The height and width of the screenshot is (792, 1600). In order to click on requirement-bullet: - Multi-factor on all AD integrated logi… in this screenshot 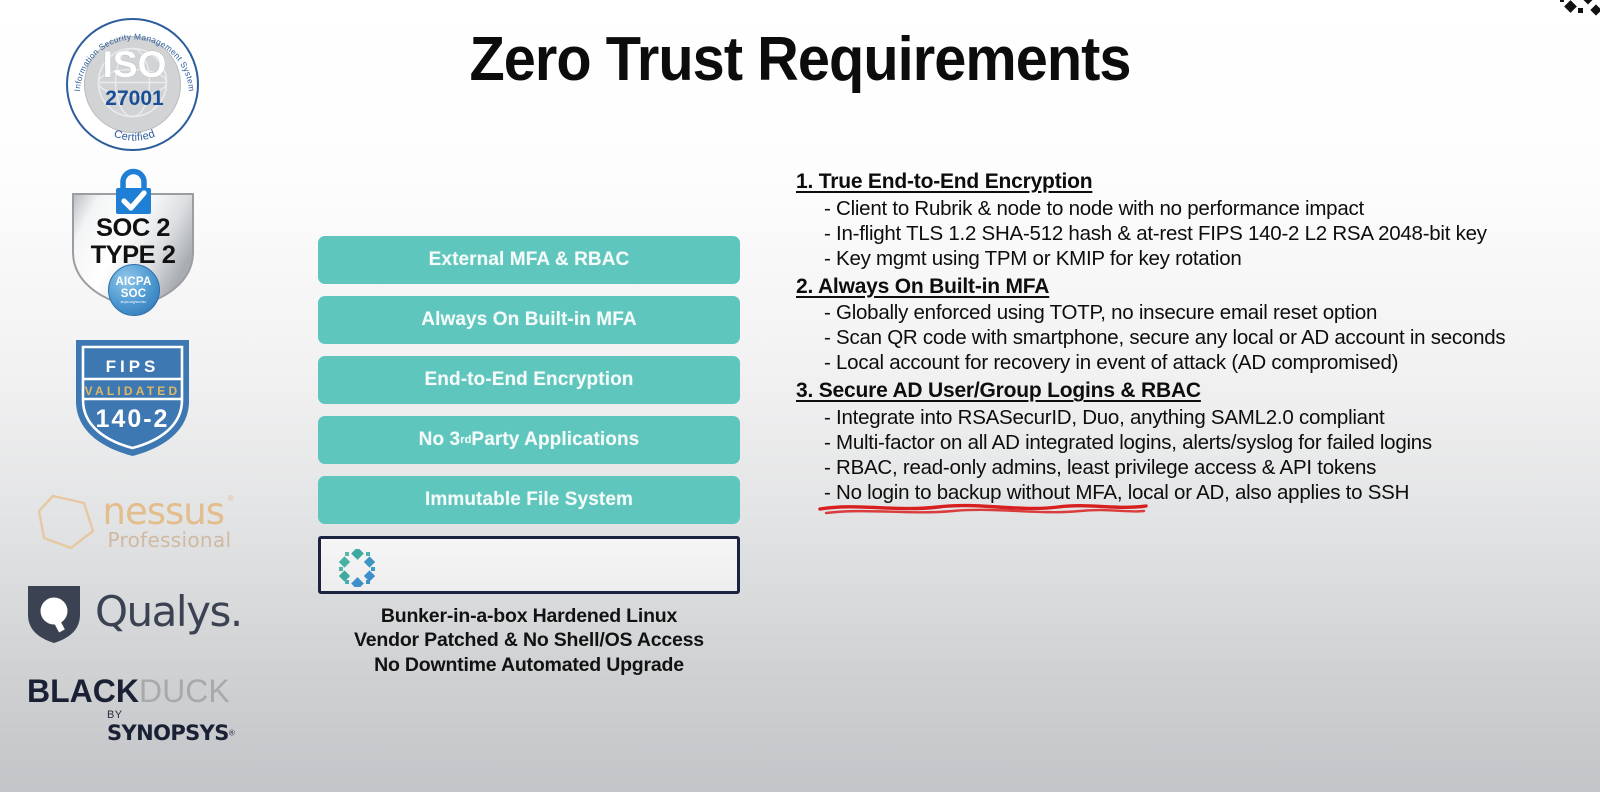, I will do `click(1128, 443)`.